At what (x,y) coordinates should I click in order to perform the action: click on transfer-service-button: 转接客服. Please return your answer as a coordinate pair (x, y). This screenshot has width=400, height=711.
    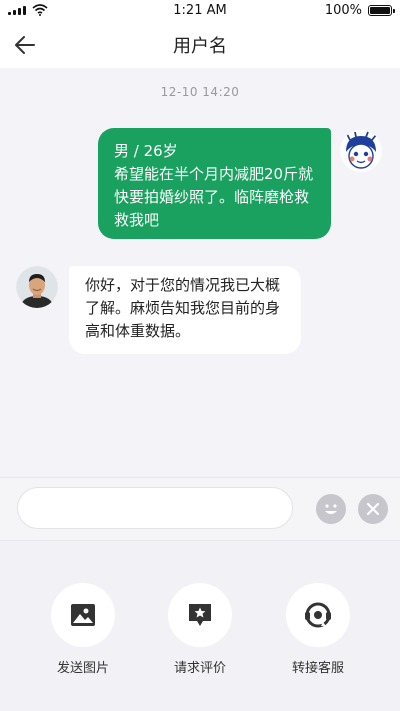
    Looking at the image, I should click on (318, 629).